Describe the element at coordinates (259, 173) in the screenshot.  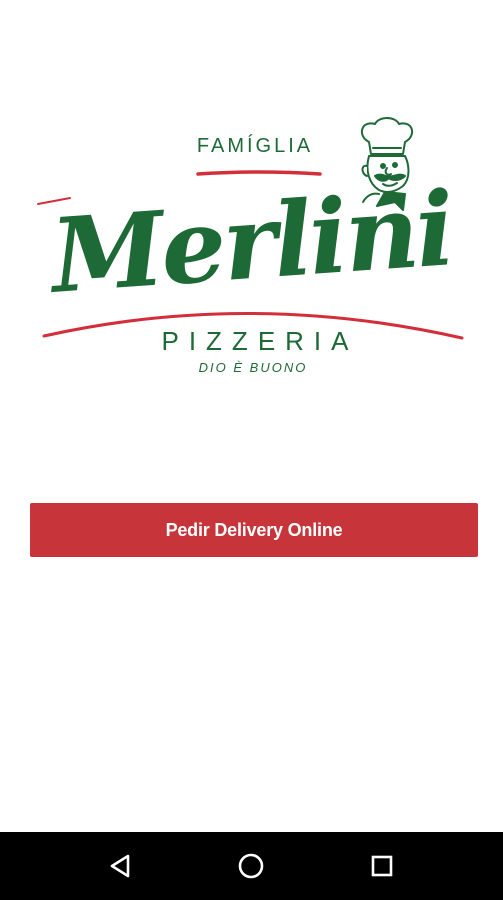
I see `logo-top-red-line` at that location.